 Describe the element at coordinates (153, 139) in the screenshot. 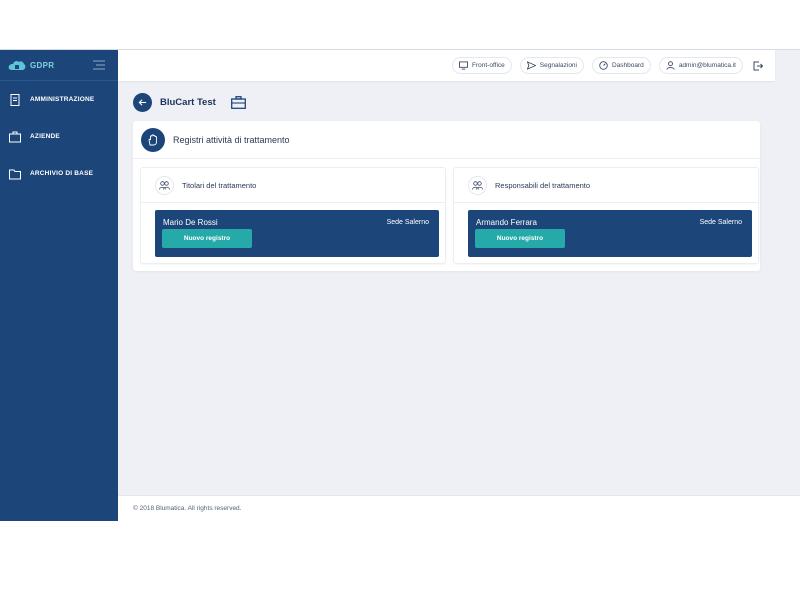

I see `hand-icon` at that location.